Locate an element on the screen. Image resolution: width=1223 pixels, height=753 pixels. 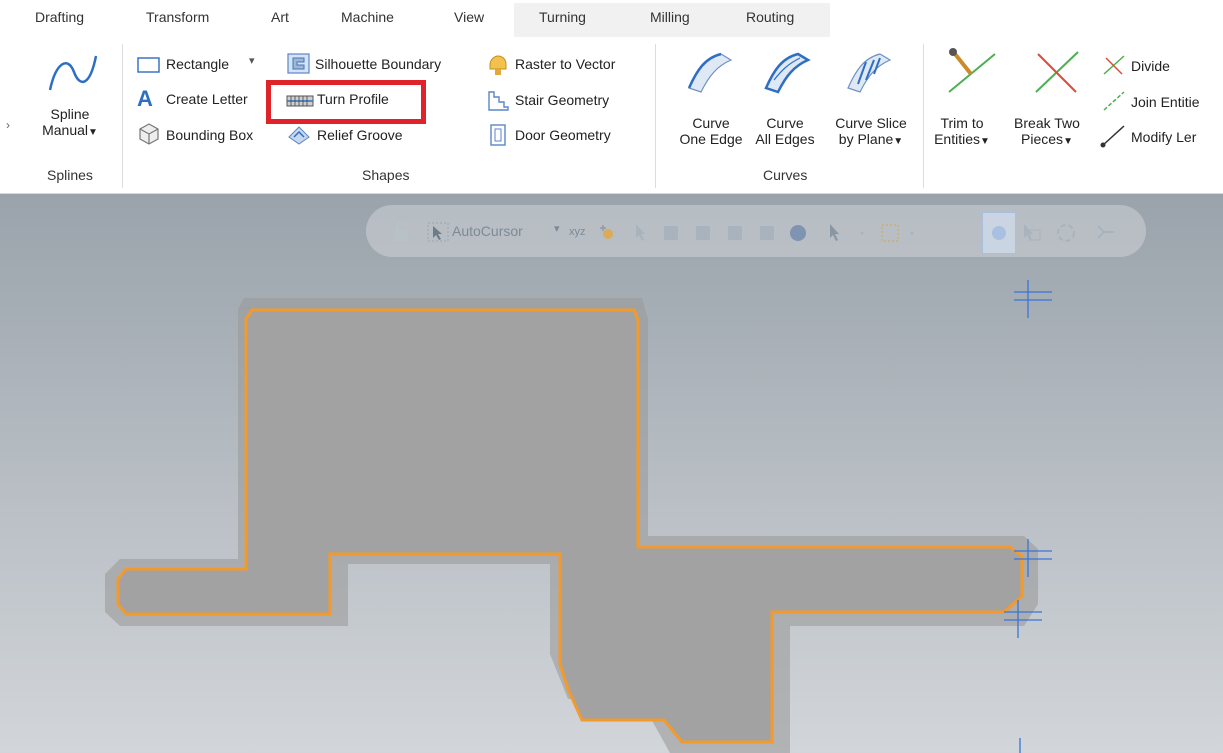
trim-to-entities-label-line2: Entities is located at coordinates (957, 139).